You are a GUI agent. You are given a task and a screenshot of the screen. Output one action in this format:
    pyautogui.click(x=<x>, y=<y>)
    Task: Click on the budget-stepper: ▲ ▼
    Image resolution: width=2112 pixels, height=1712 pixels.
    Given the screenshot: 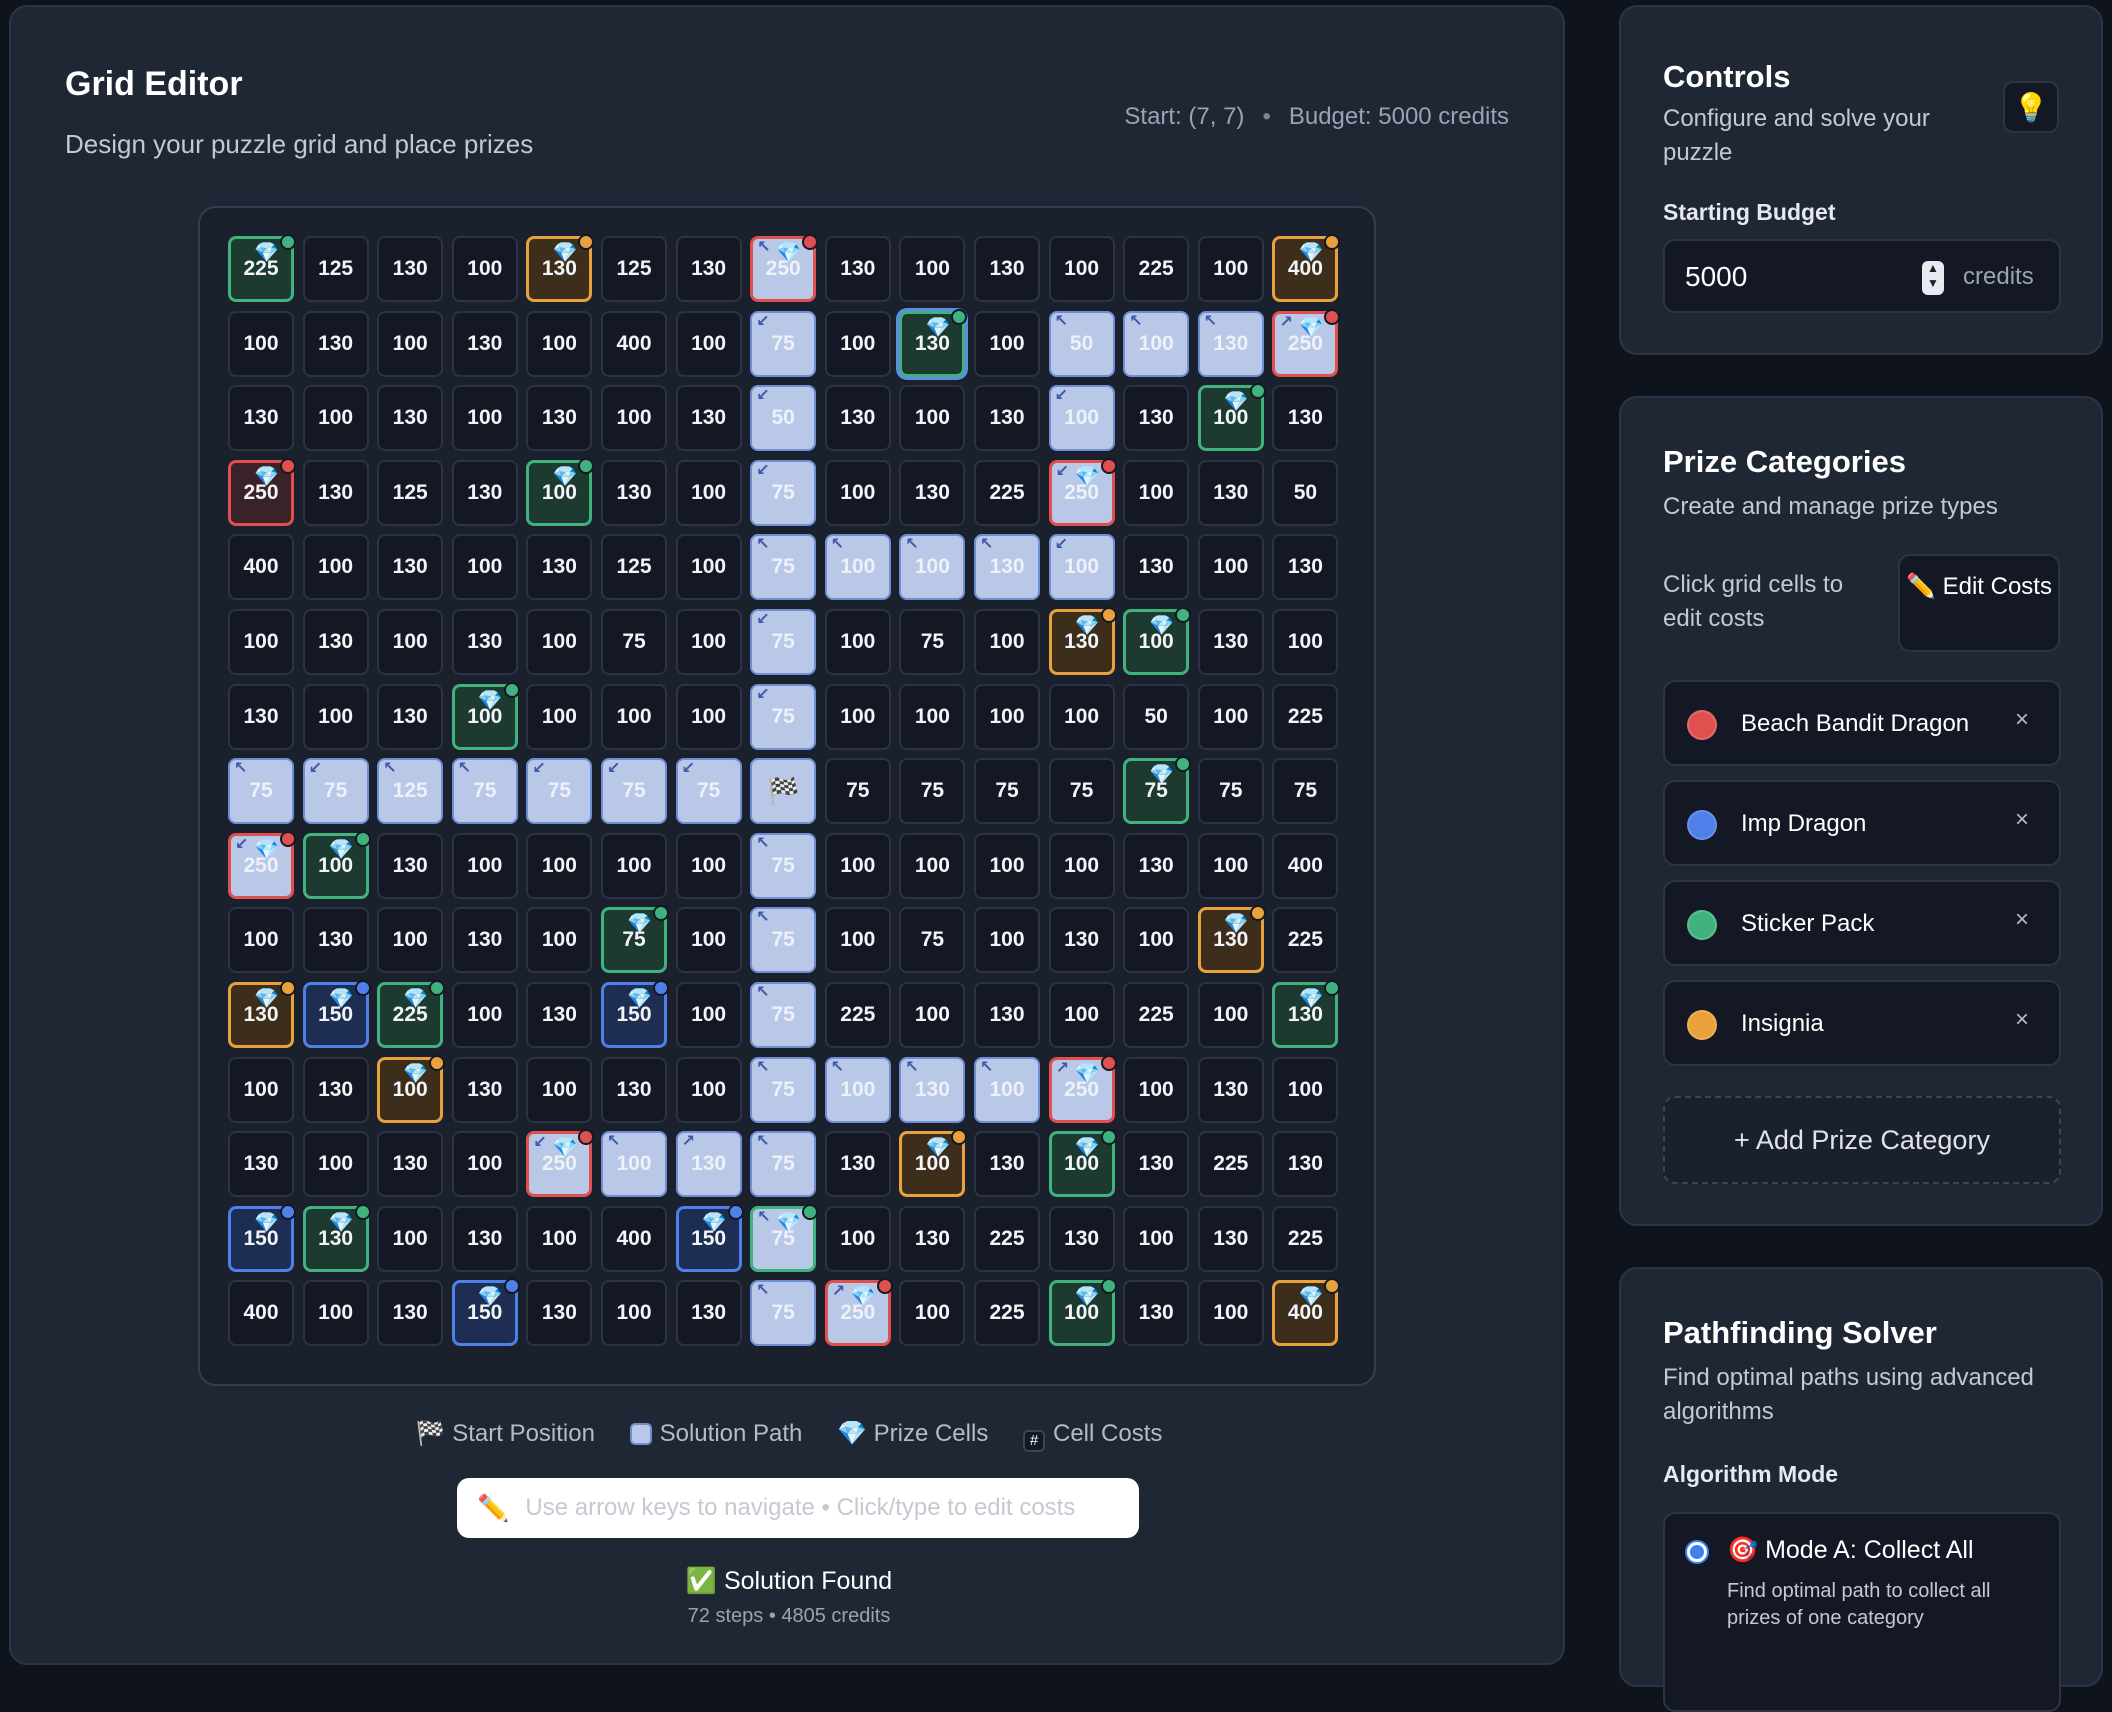 What is the action you would take?
    pyautogui.click(x=1933, y=278)
    